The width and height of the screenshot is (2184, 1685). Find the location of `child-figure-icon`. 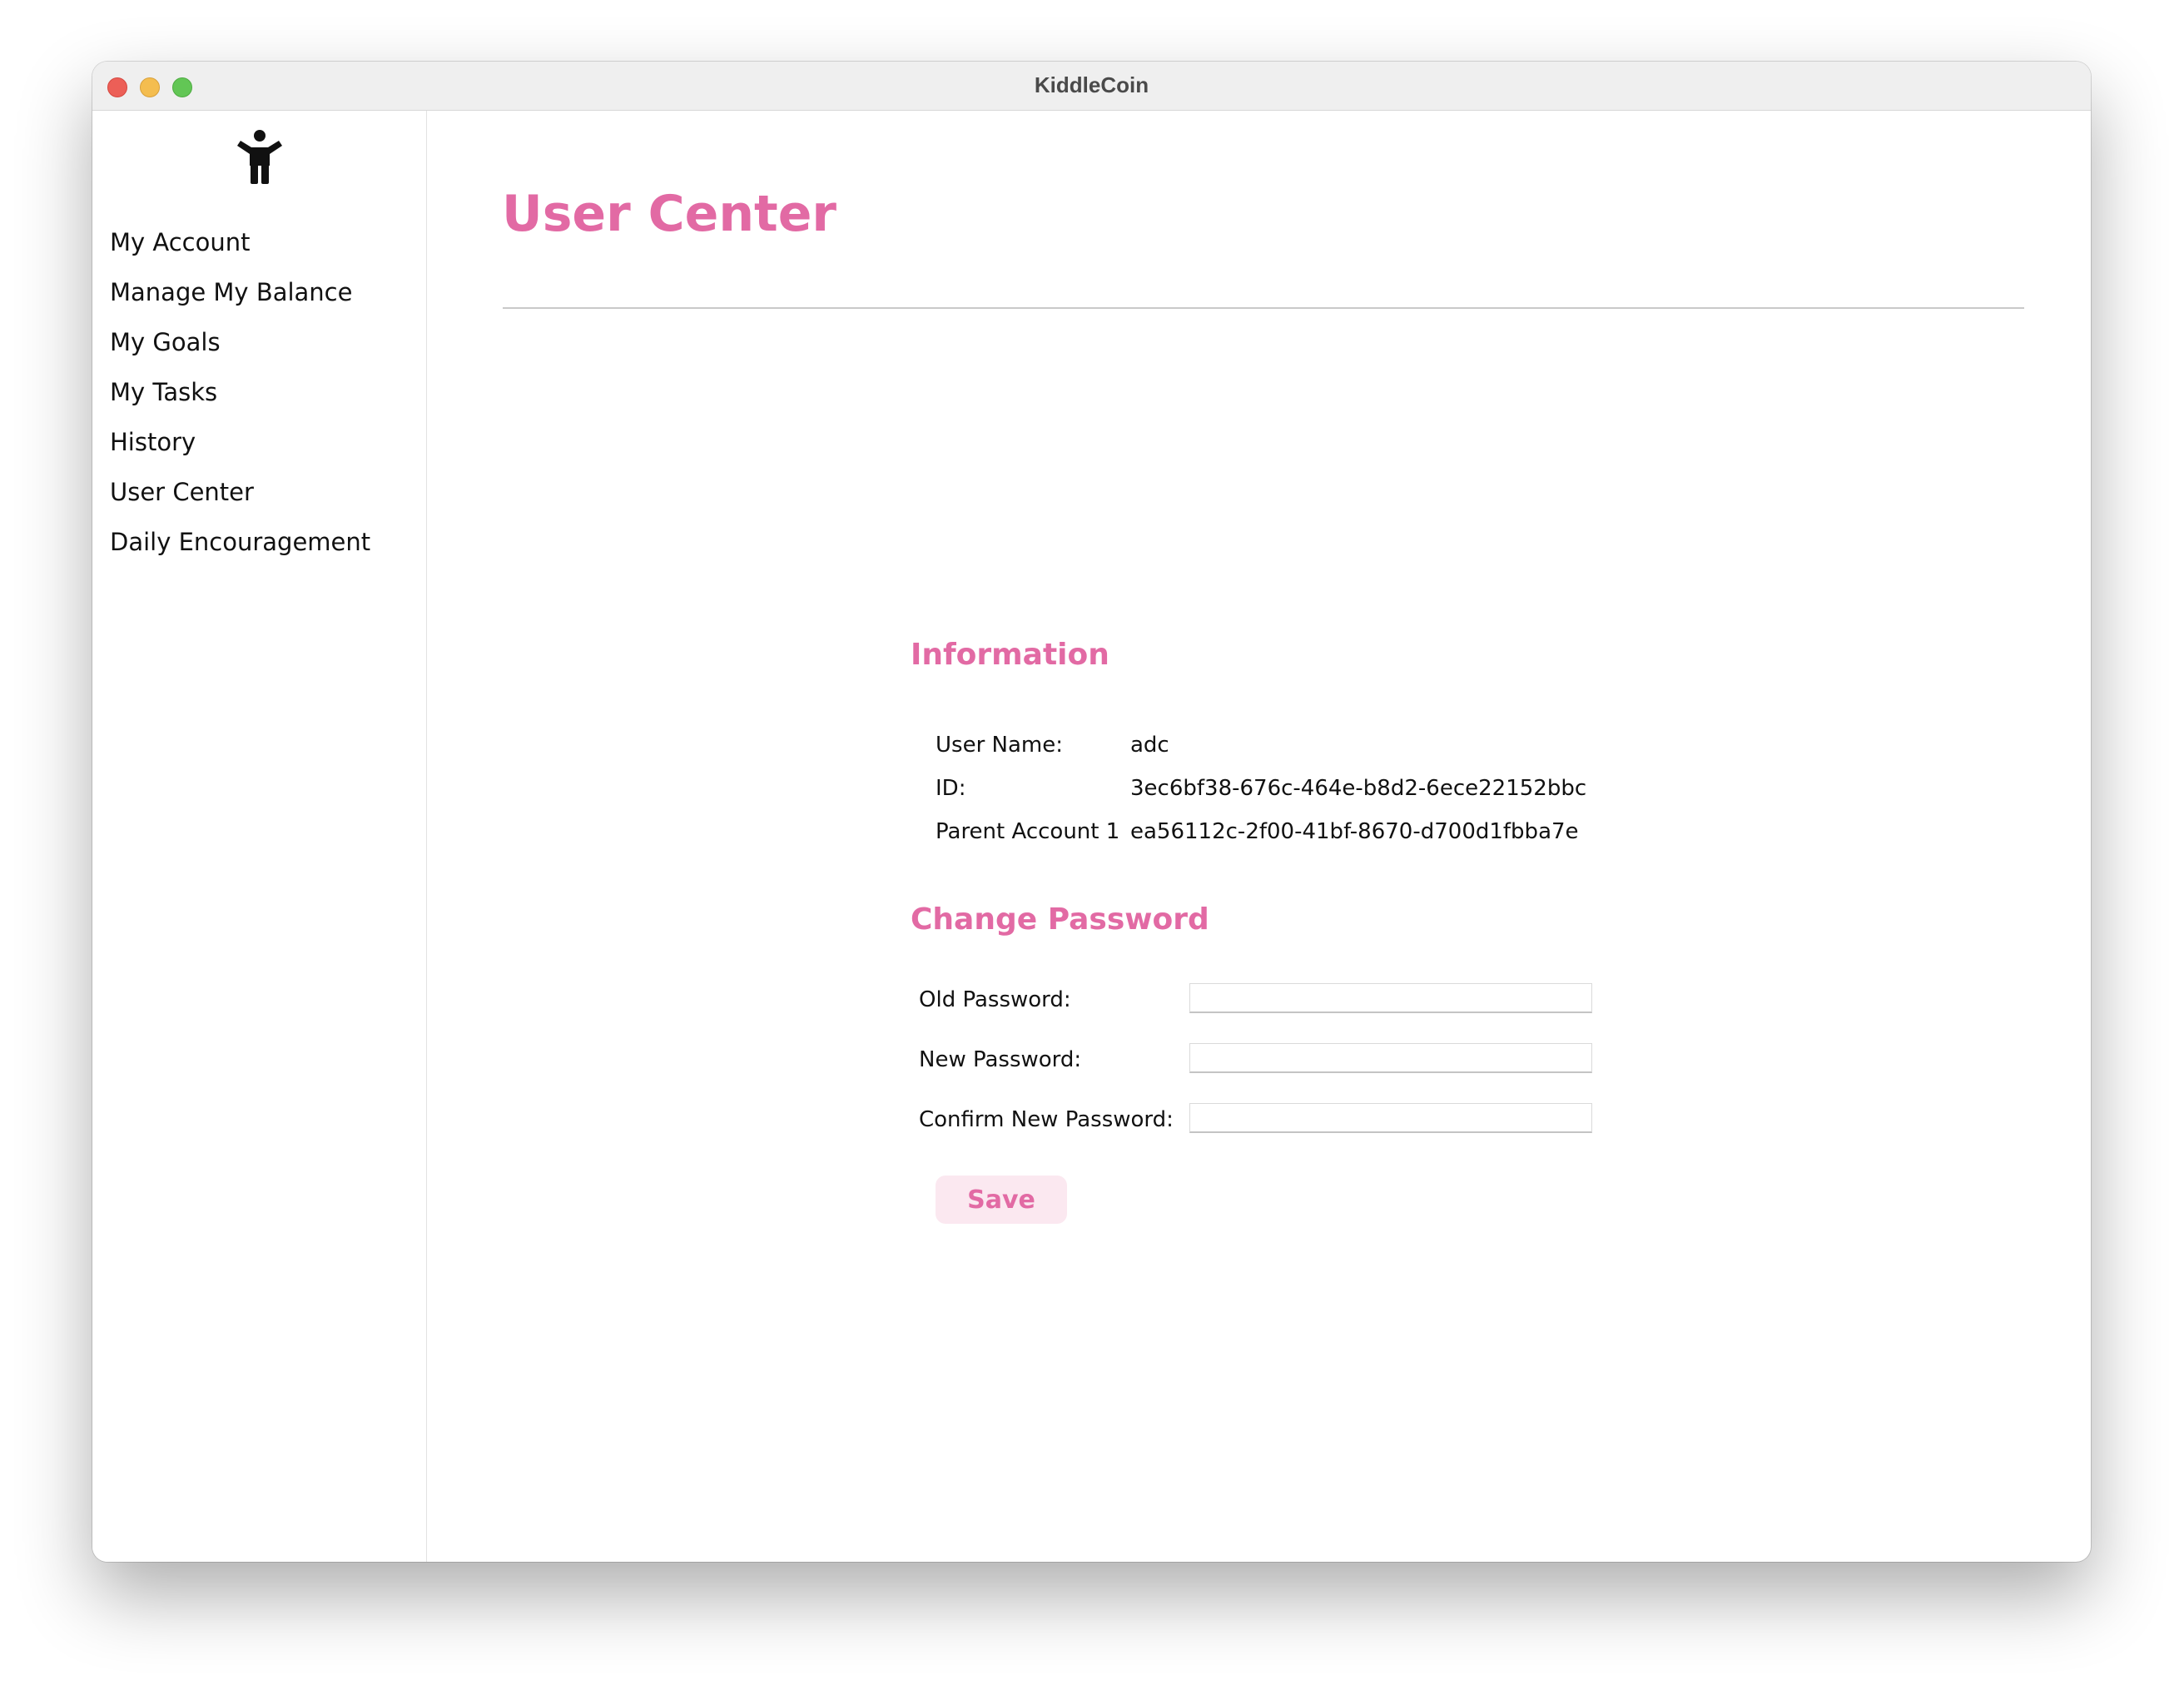

child-figure-icon is located at coordinates (259, 157).